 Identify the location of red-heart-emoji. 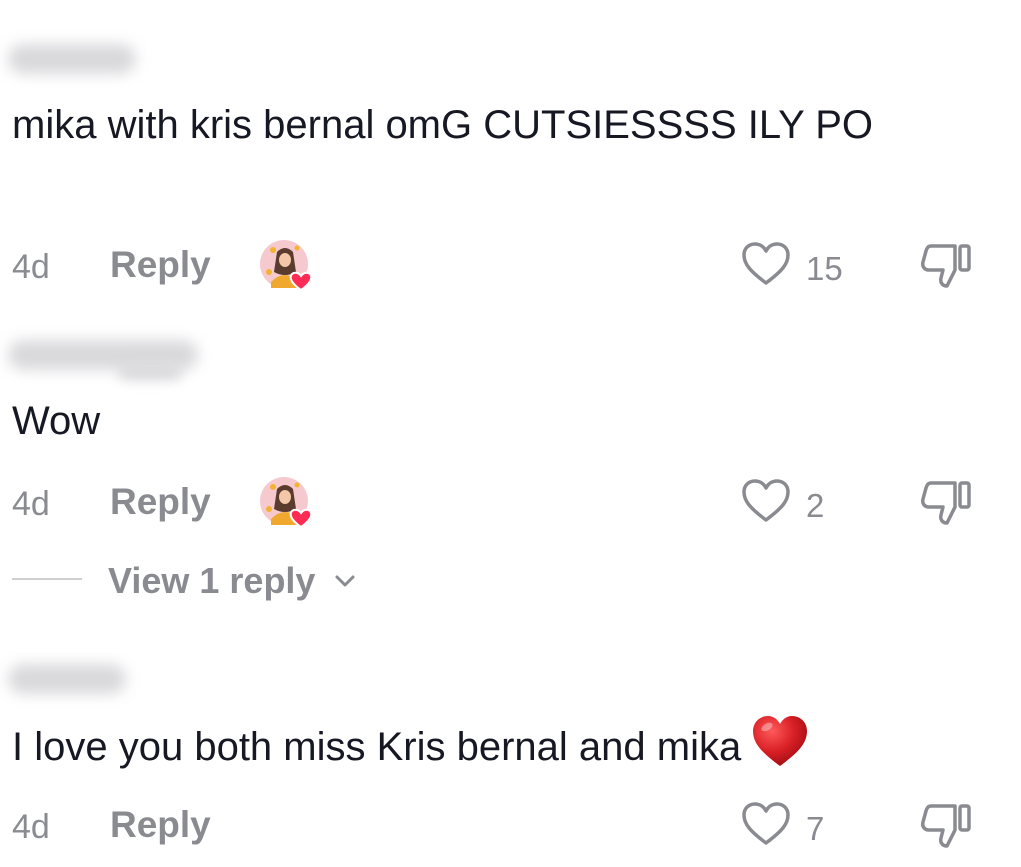
(780, 741).